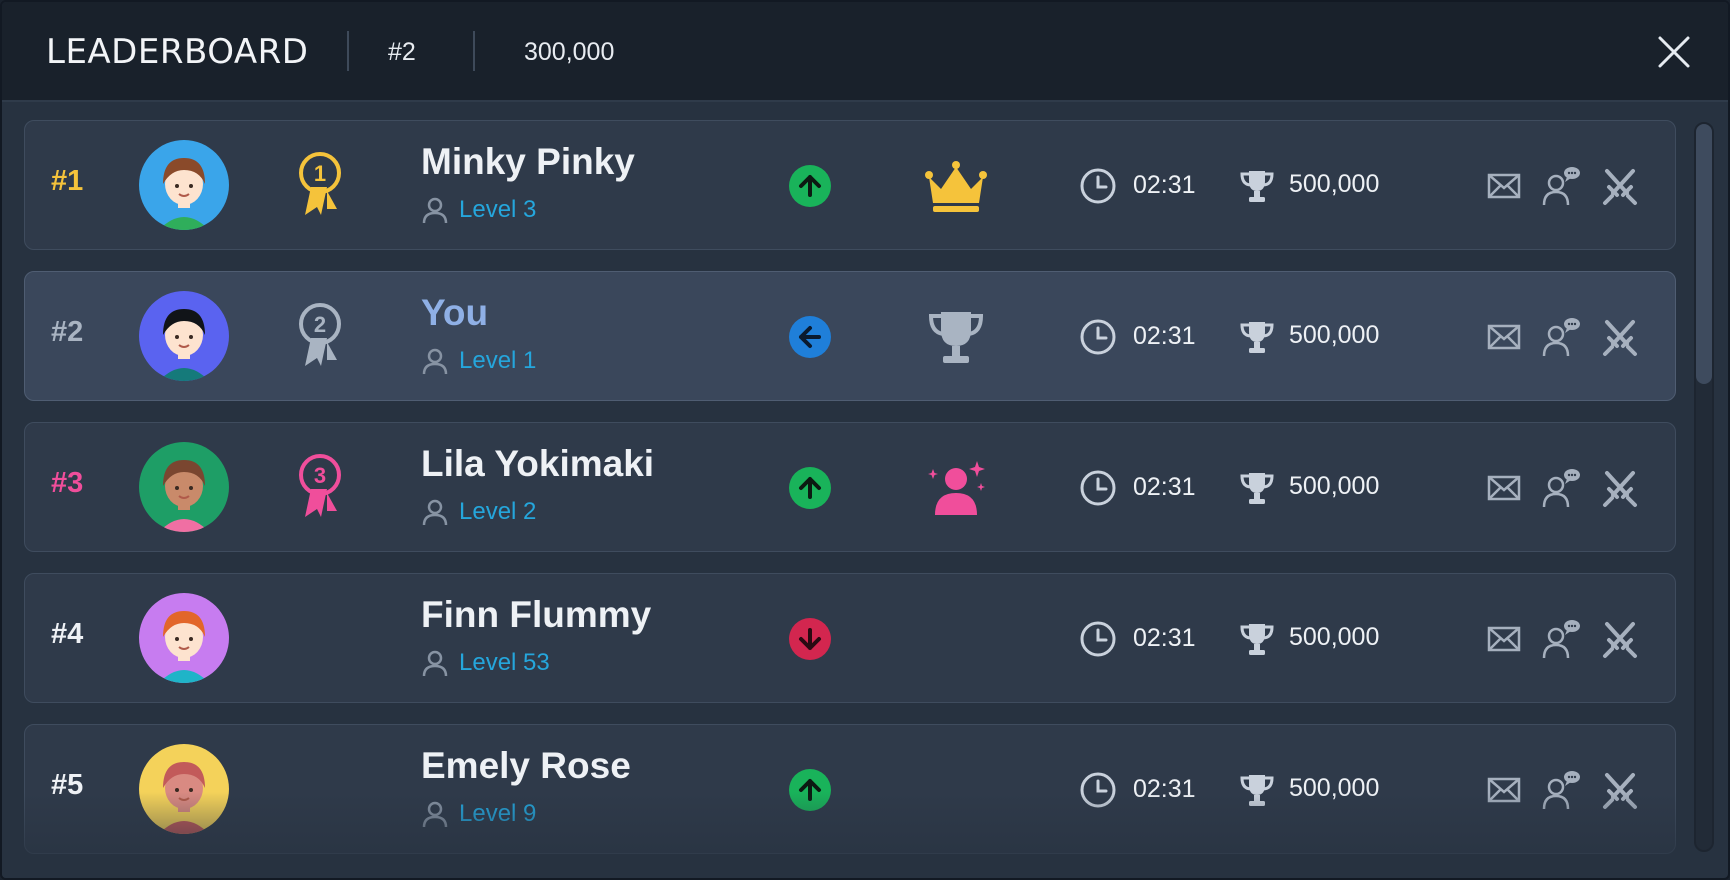 This screenshot has height=880, width=1730. I want to click on gold-medal-icon: 1, so click(320, 185).